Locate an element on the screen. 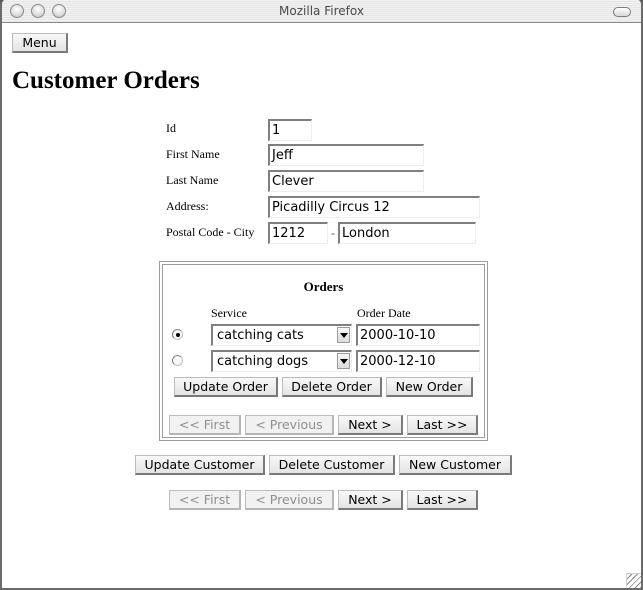  orders-next-button: Next > is located at coordinates (370, 425).